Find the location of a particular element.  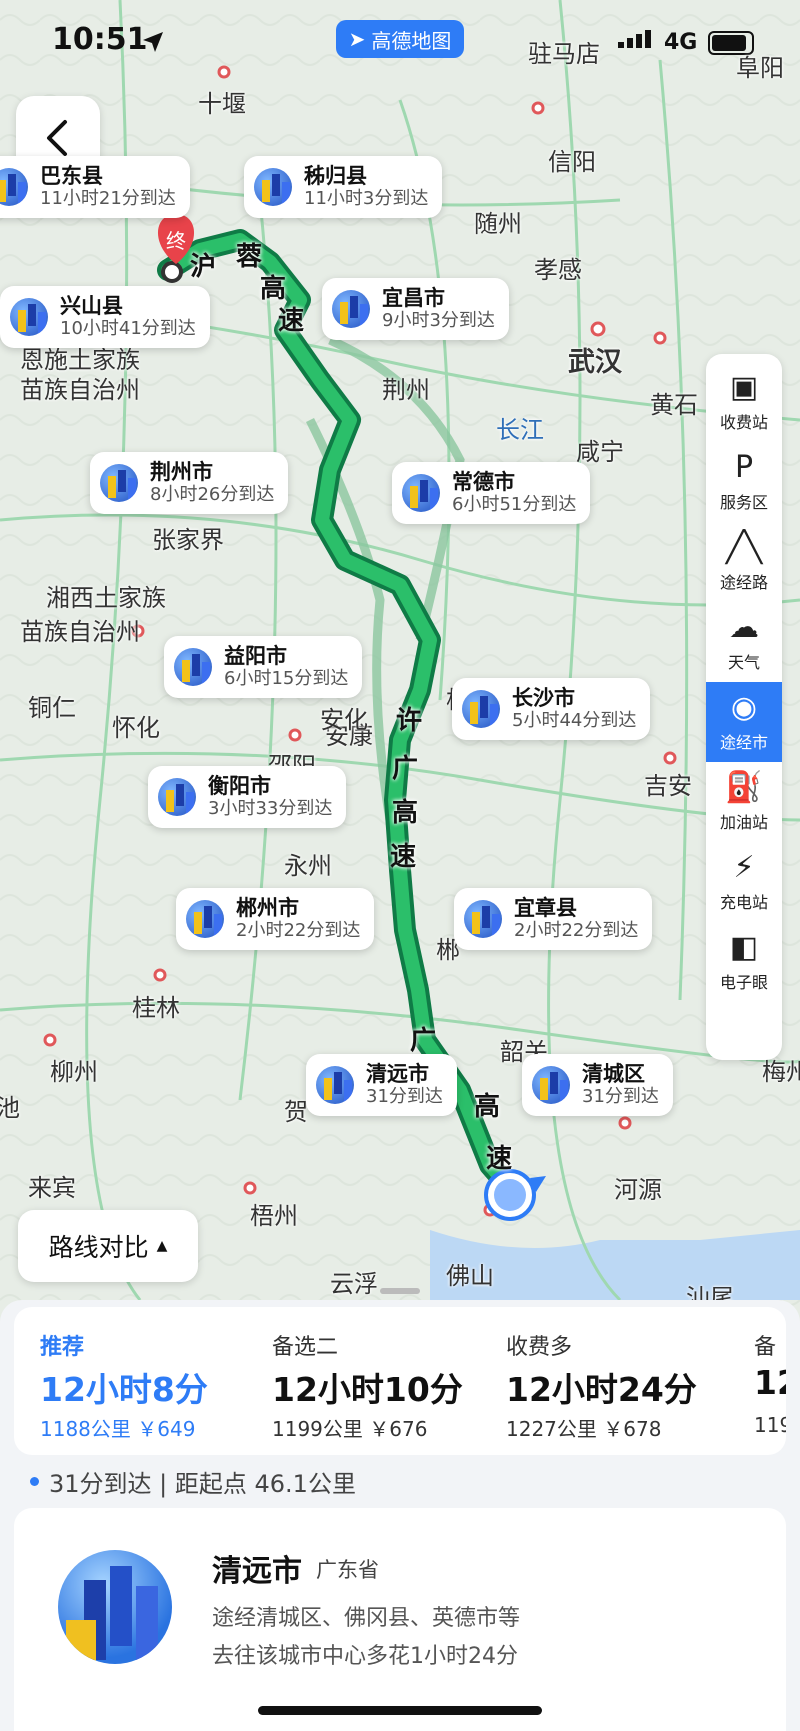

route-label: 推荐 is located at coordinates (62, 1347).